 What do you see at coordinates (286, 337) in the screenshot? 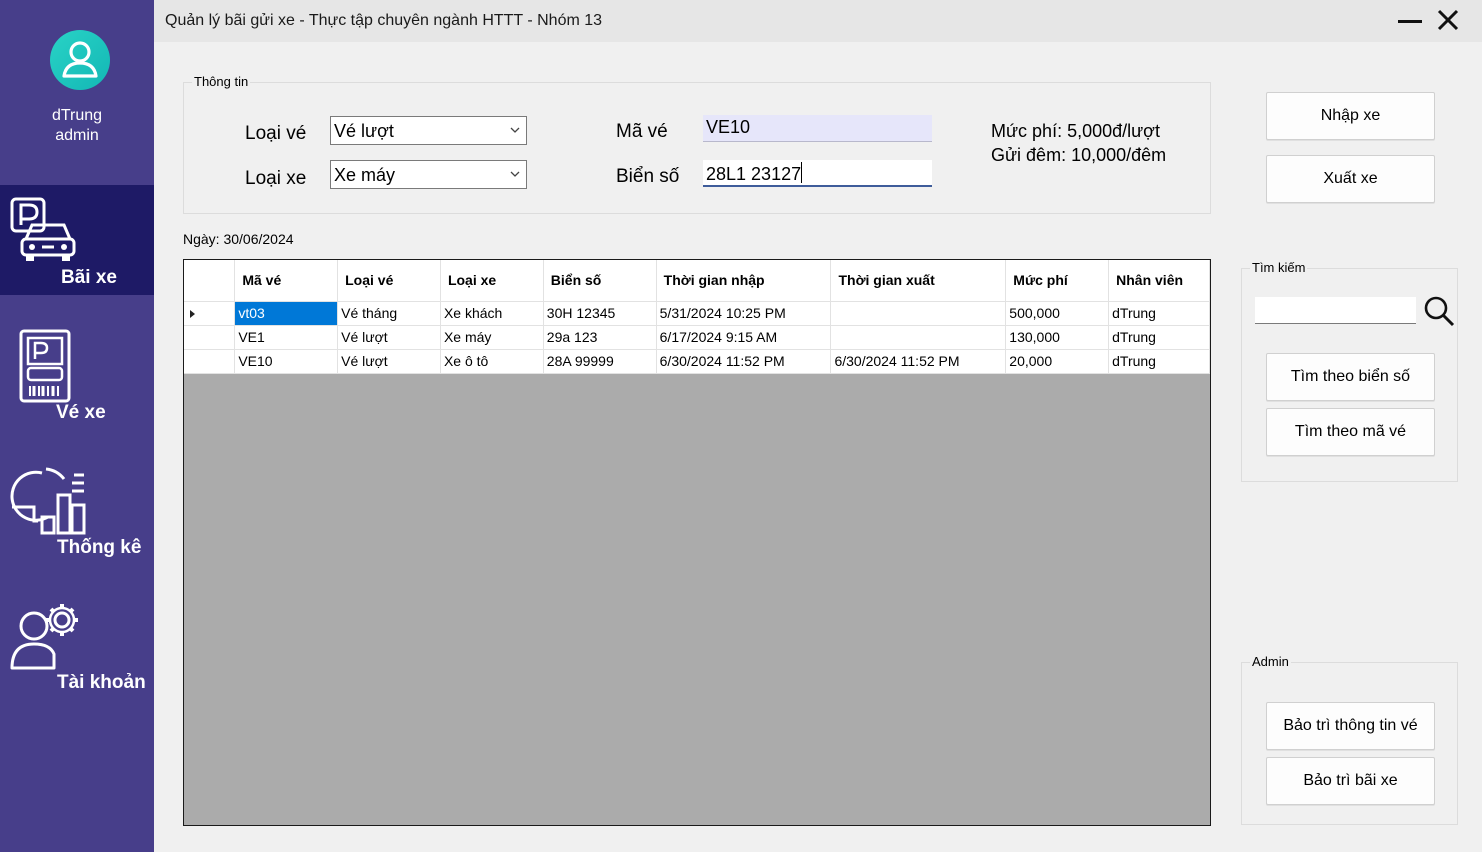
I see `table-cell: VE1` at bounding box center [286, 337].